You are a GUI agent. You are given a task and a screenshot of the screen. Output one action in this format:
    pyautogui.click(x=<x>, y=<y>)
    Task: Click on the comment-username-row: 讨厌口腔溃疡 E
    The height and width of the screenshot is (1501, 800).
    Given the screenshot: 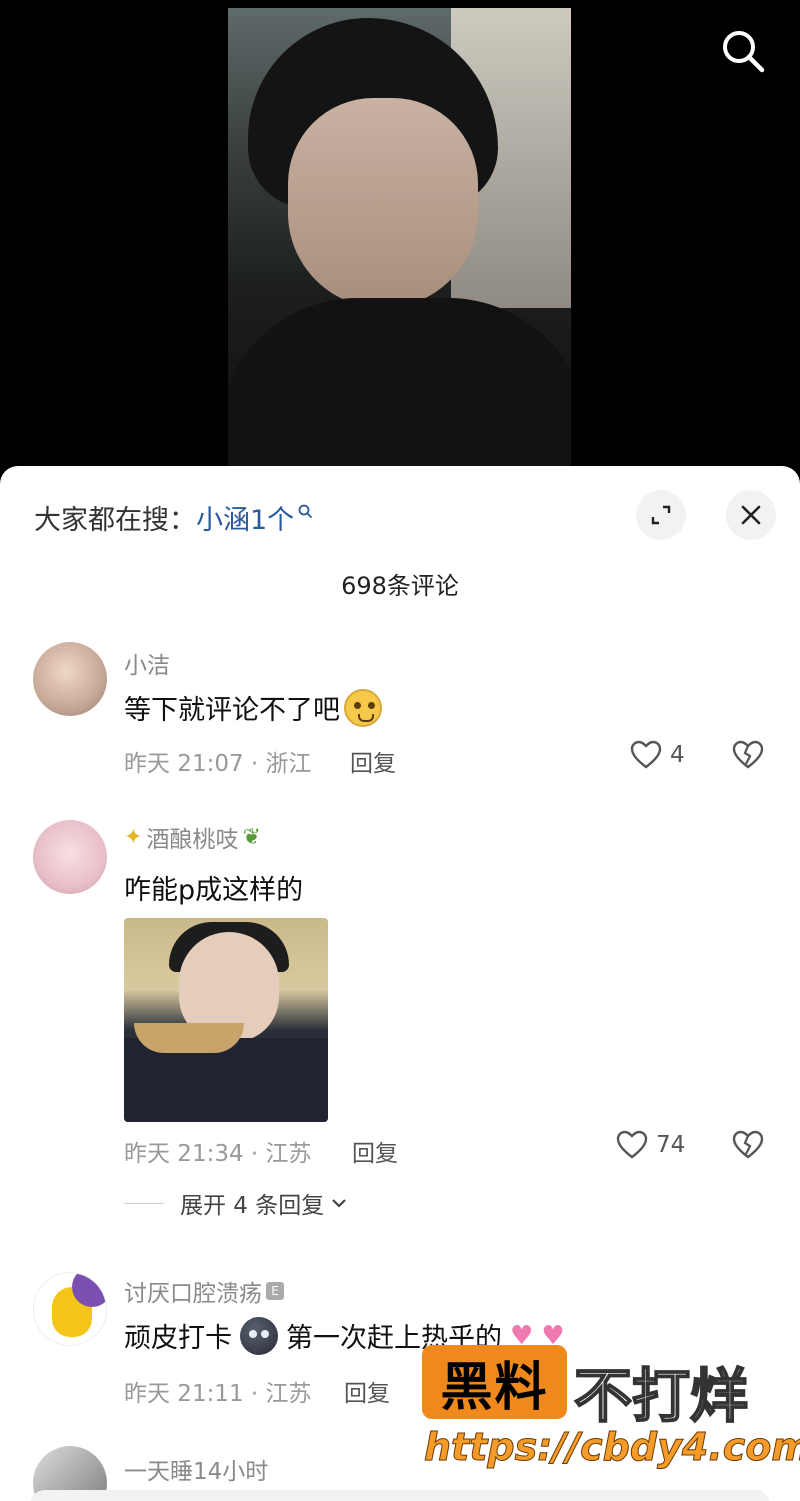 What is the action you would take?
    pyautogui.click(x=204, y=1291)
    